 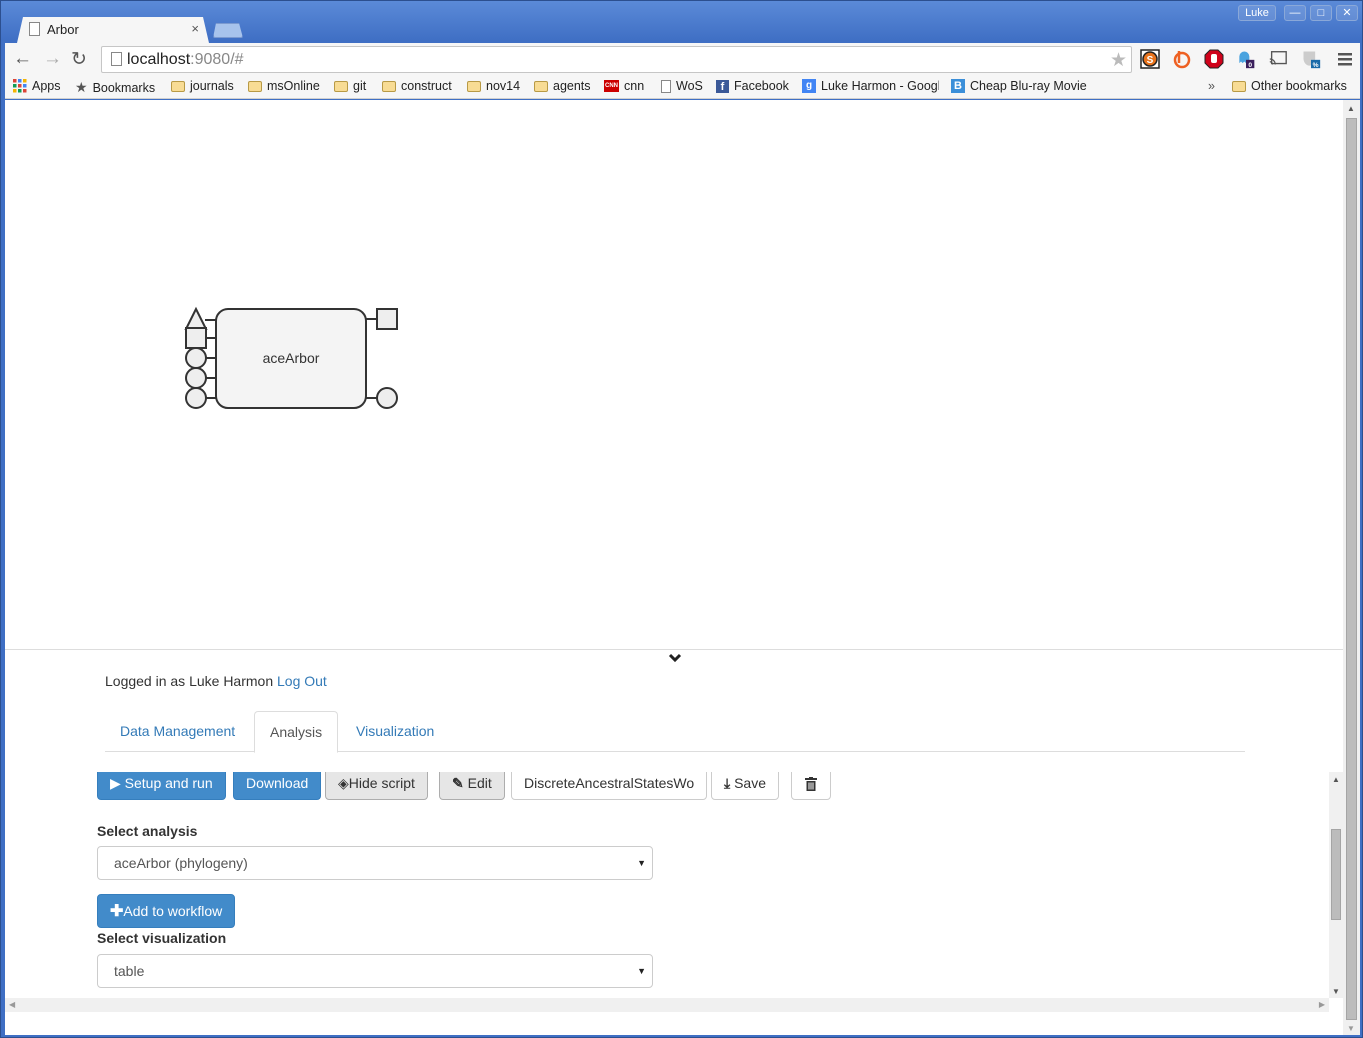 What do you see at coordinates (1278, 59) in the screenshot?
I see `cast-icon` at bounding box center [1278, 59].